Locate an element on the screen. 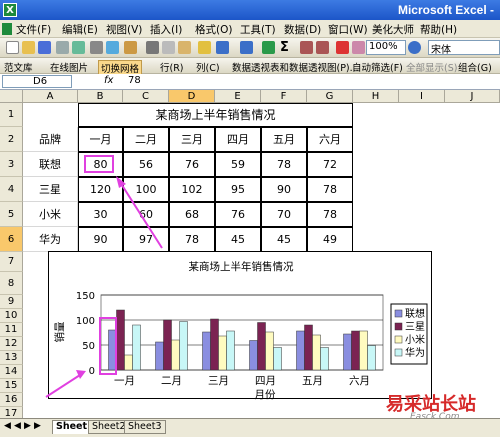 The width and height of the screenshot is (500, 437). arrow-to-axis is located at coordinates (63, 386).